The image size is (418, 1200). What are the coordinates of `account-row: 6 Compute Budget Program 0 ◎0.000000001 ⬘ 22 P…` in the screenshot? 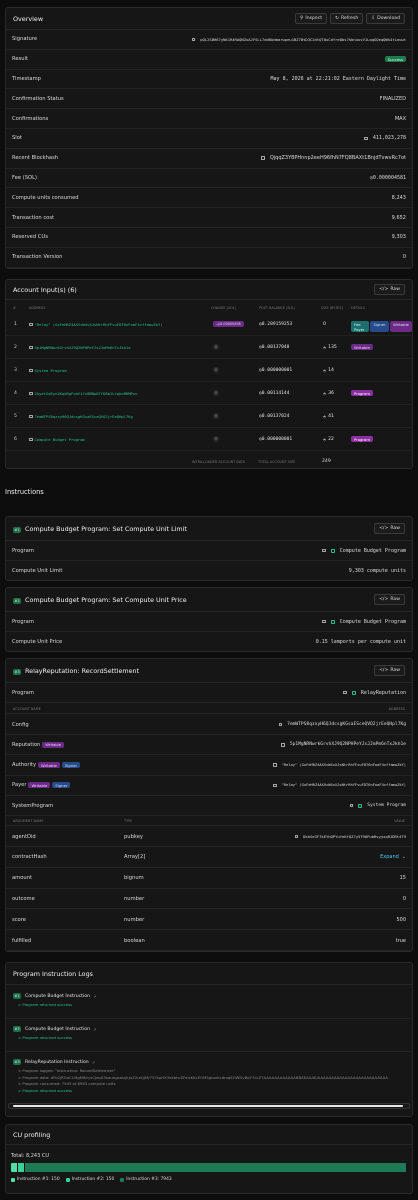 It's located at (209, 440).